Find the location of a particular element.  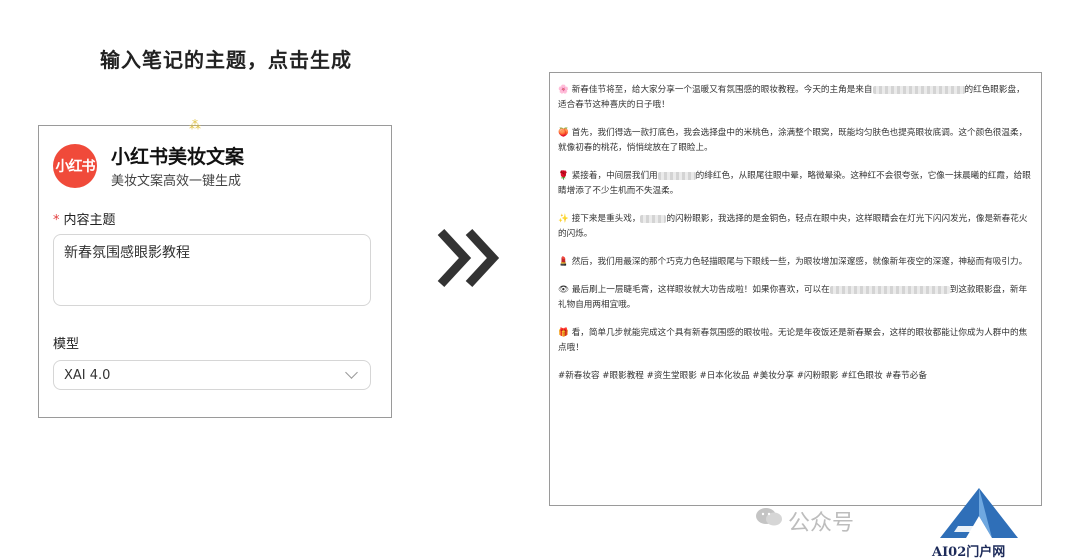

brand-name: AI02门户网 is located at coordinates (969, 552).